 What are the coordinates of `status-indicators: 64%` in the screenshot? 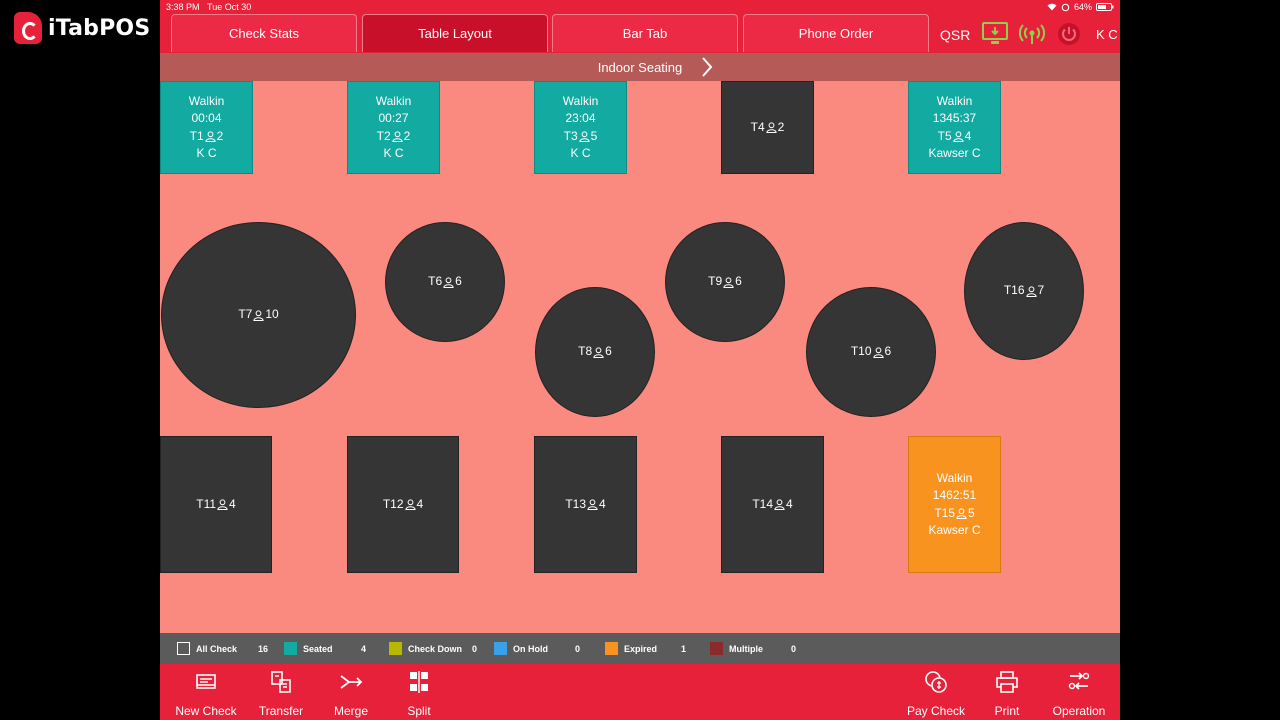 It's located at (1080, 7).